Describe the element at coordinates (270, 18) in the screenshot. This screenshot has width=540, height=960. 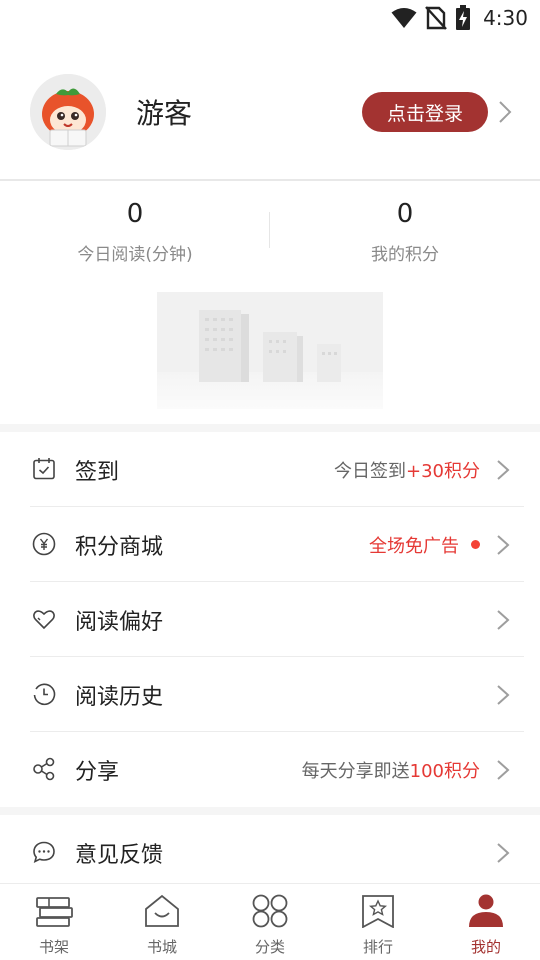
I see `status-bar: 4:30` at that location.